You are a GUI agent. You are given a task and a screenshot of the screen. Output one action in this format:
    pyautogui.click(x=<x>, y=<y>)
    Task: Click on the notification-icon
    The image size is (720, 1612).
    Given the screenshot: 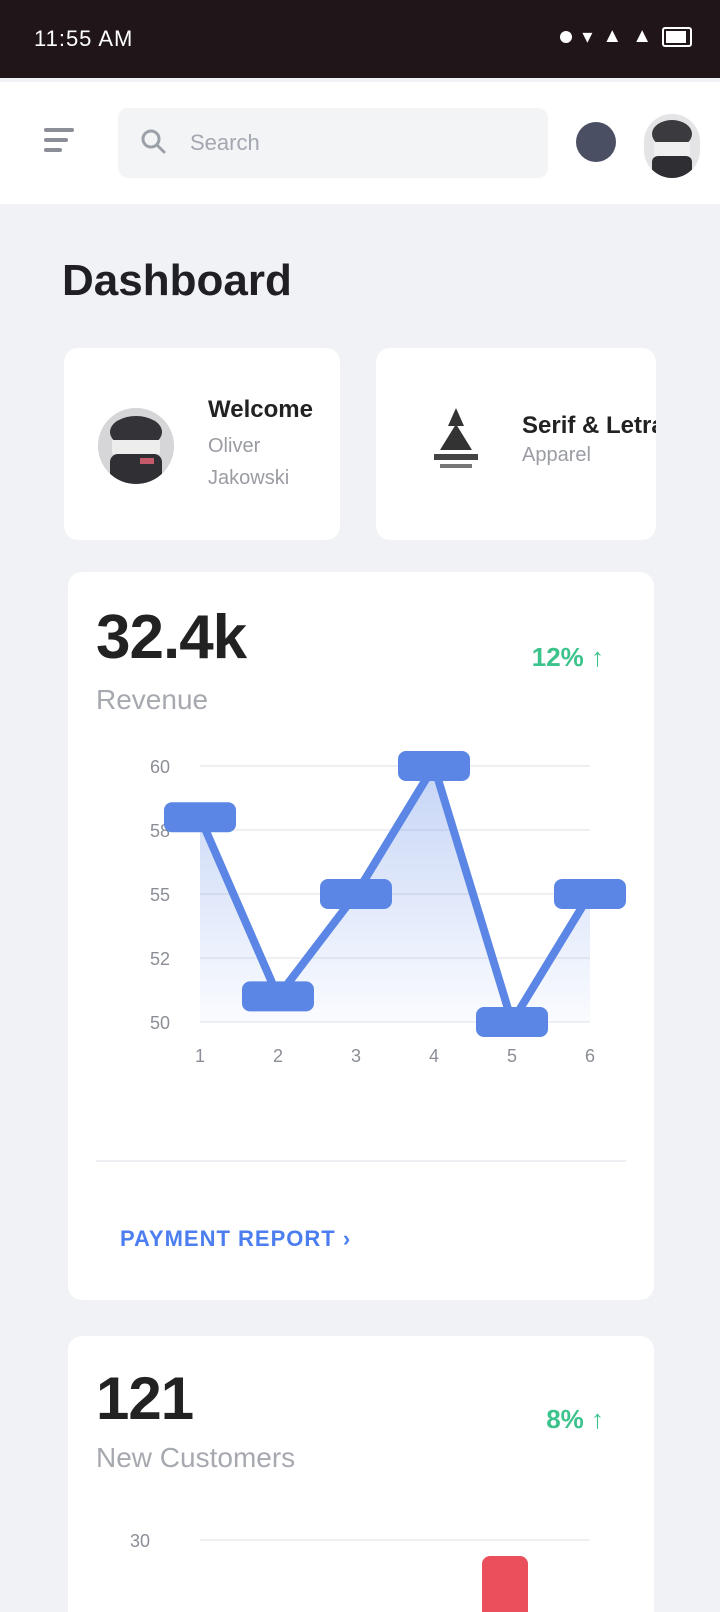 What is the action you would take?
    pyautogui.click(x=596, y=142)
    